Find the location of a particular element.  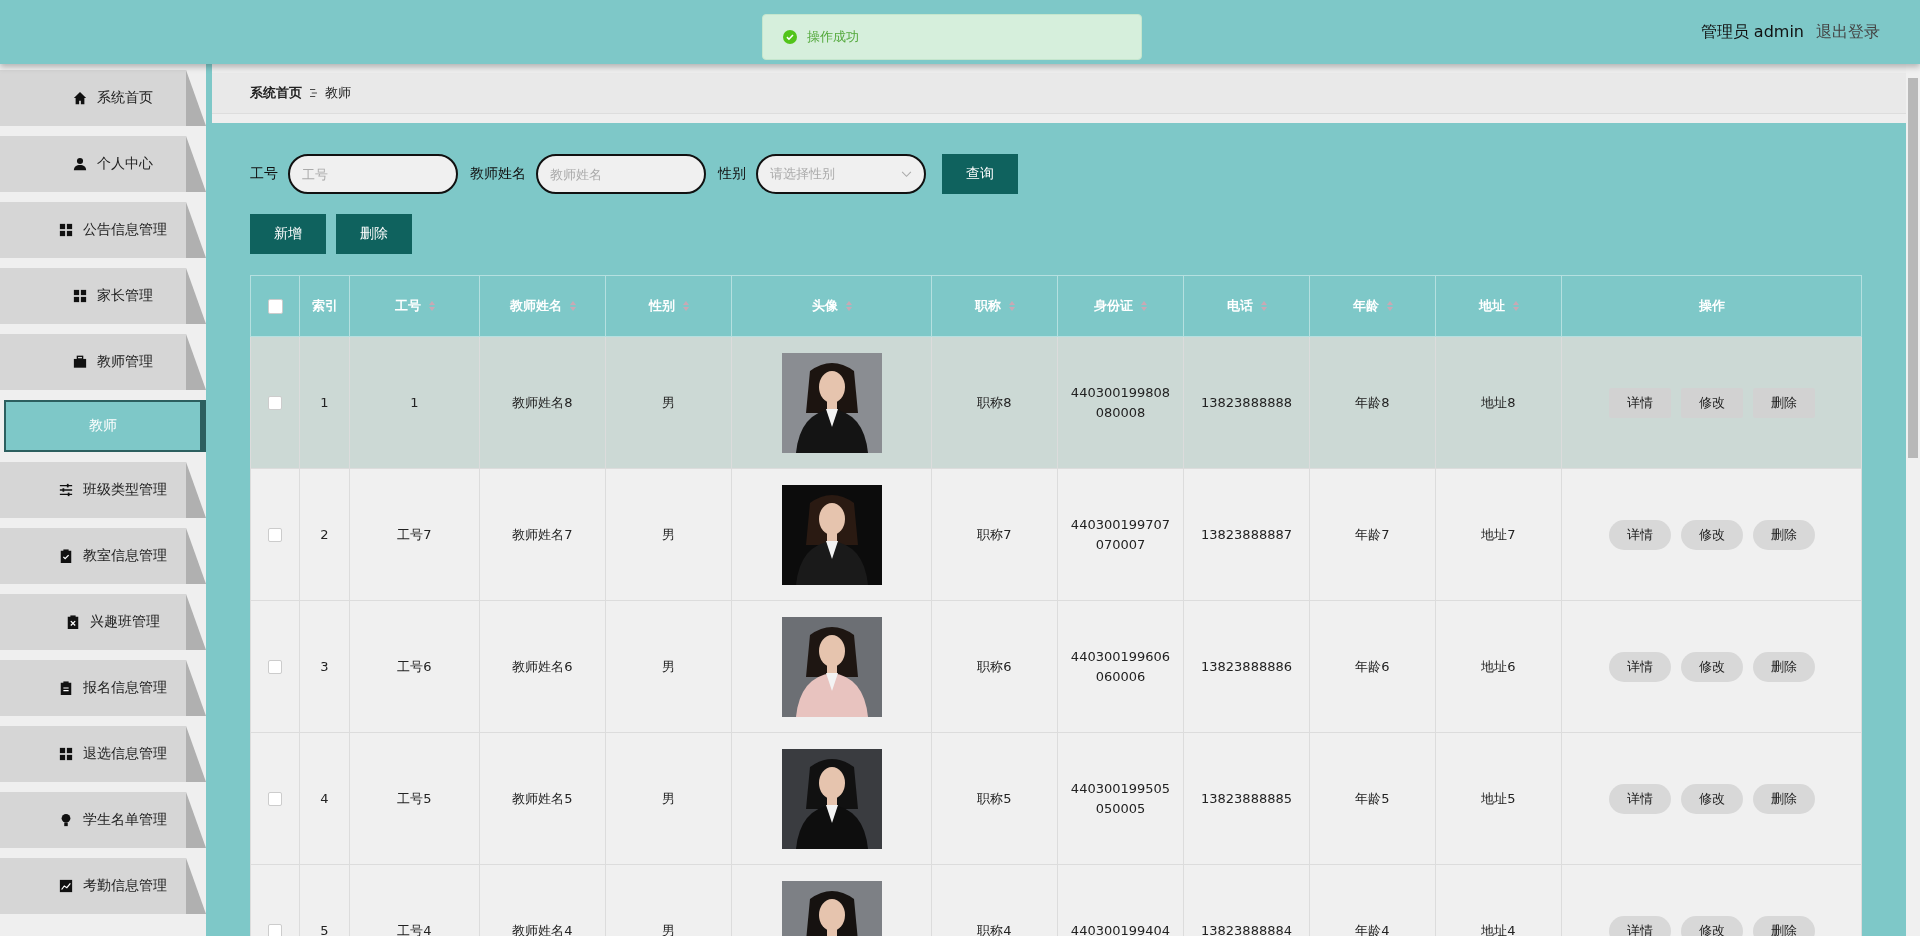

table-cell: 教师姓名7 is located at coordinates (542, 534).